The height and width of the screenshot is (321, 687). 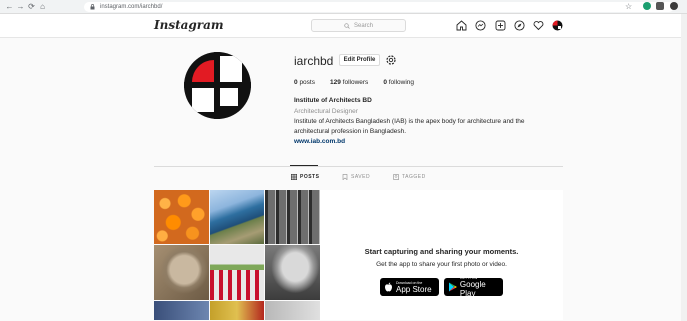 I want to click on tab-tagged: TAGGED, so click(x=409, y=177).